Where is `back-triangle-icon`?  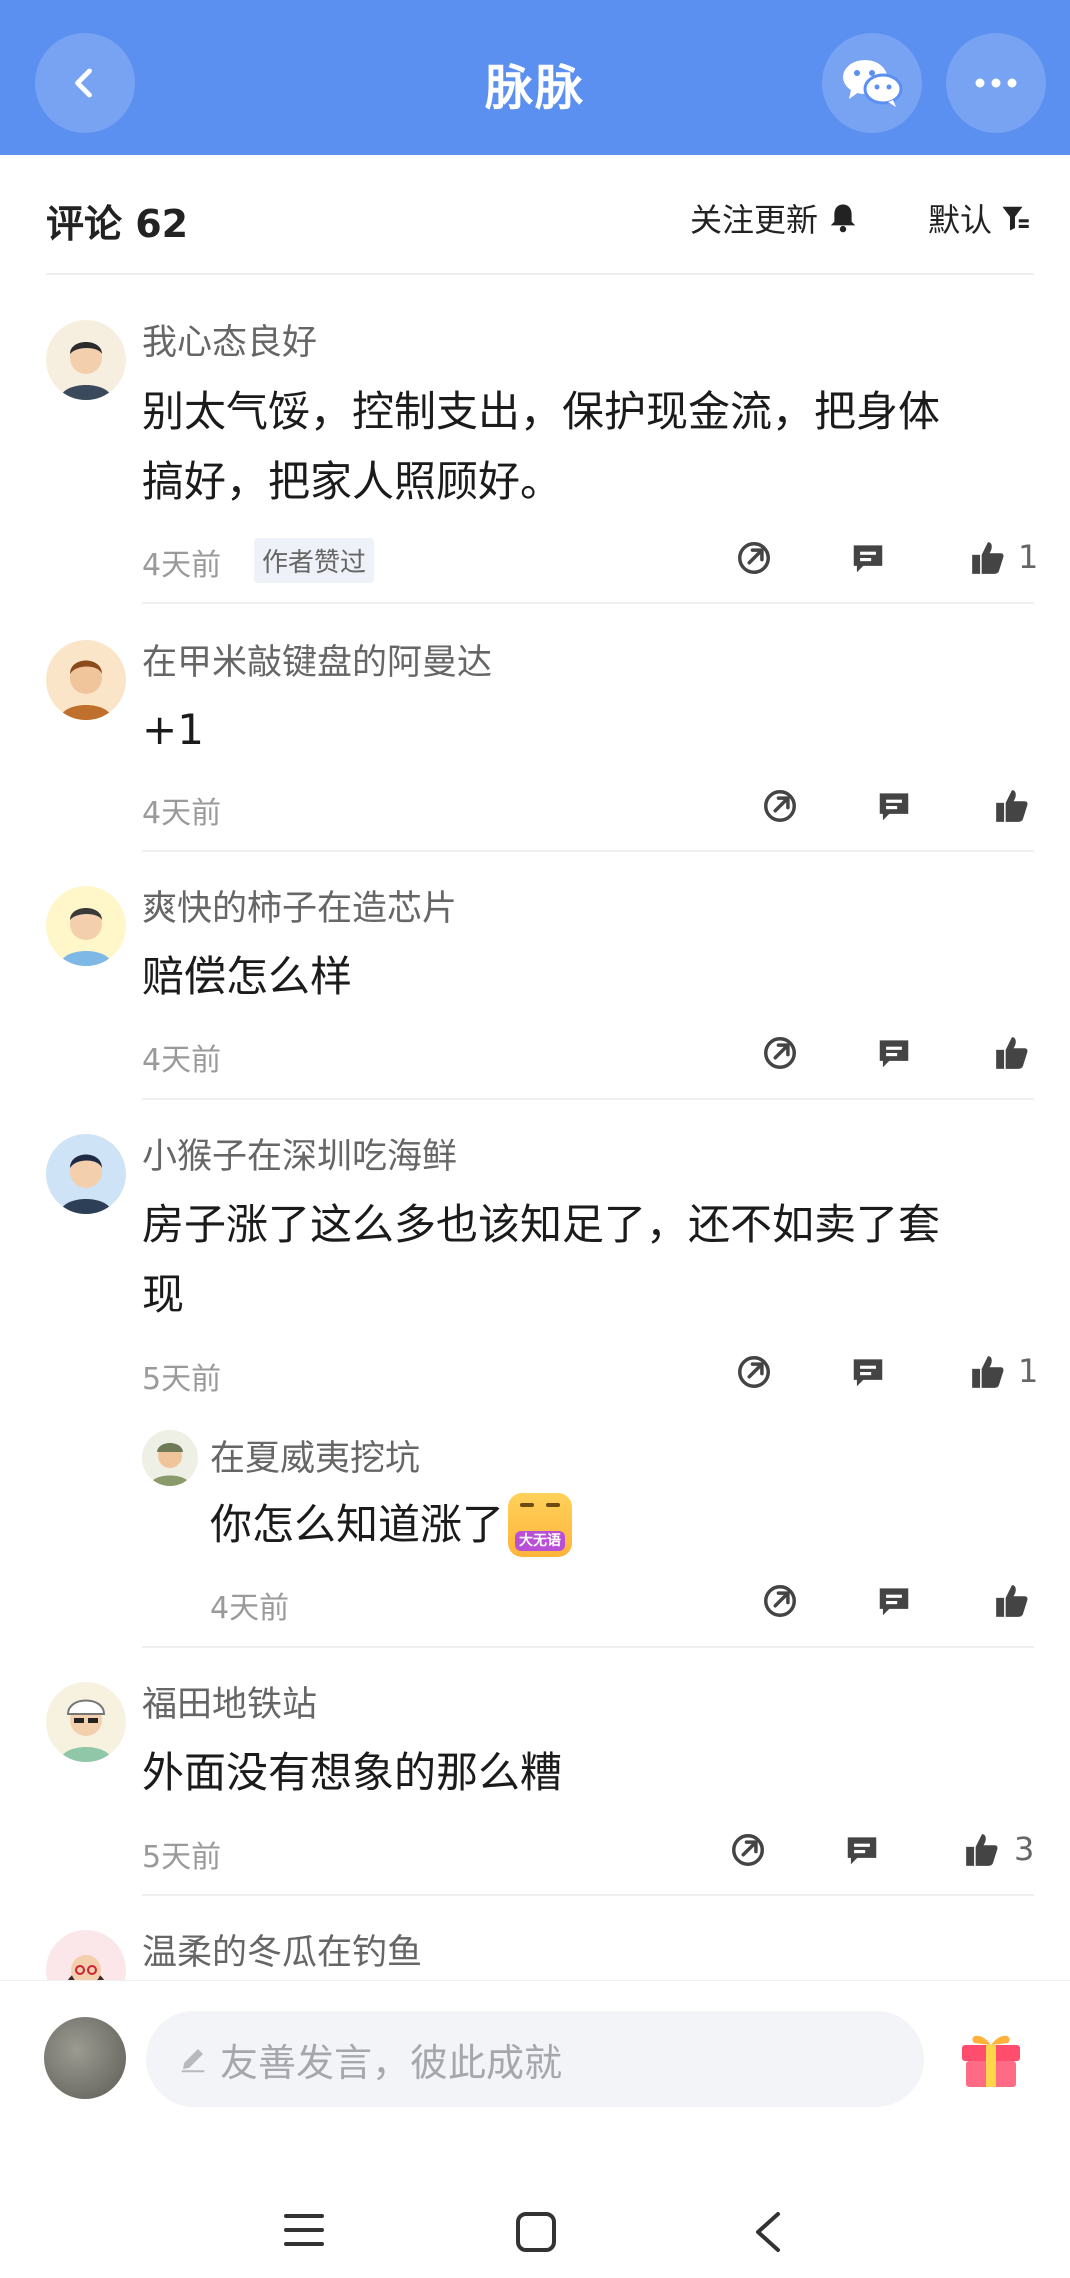
back-triangle-icon is located at coordinates (768, 2232).